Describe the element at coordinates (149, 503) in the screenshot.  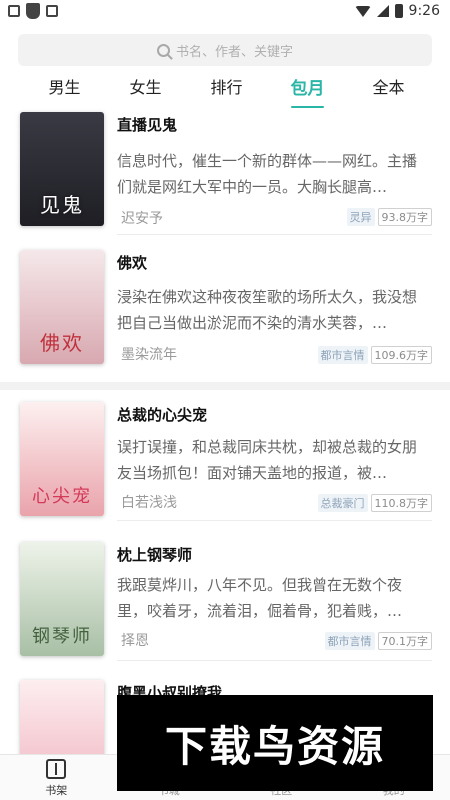
I see `book-author: 白若浅浅` at that location.